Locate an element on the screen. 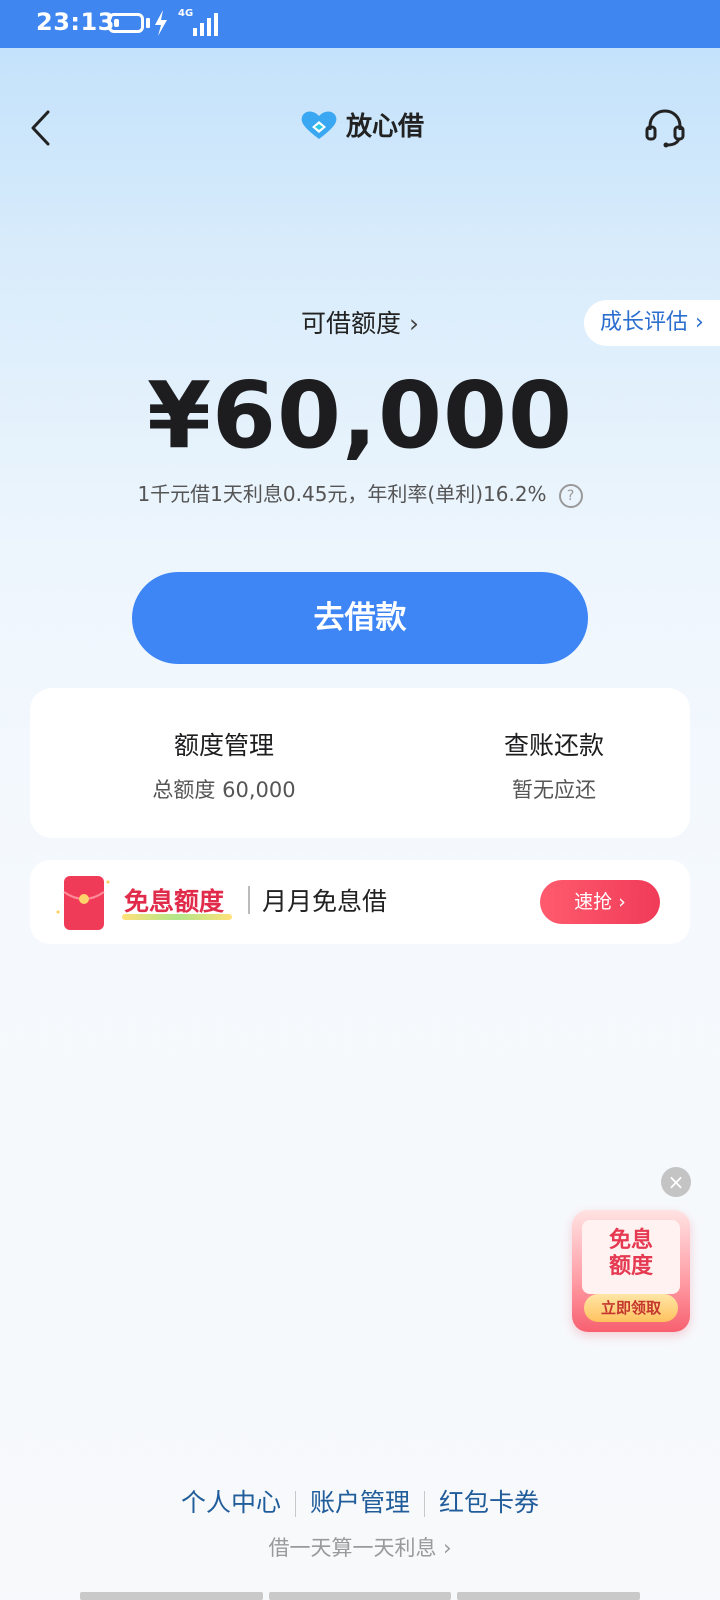 The width and height of the screenshot is (720, 1600). grab-label: 速抢 is located at coordinates (593, 902).